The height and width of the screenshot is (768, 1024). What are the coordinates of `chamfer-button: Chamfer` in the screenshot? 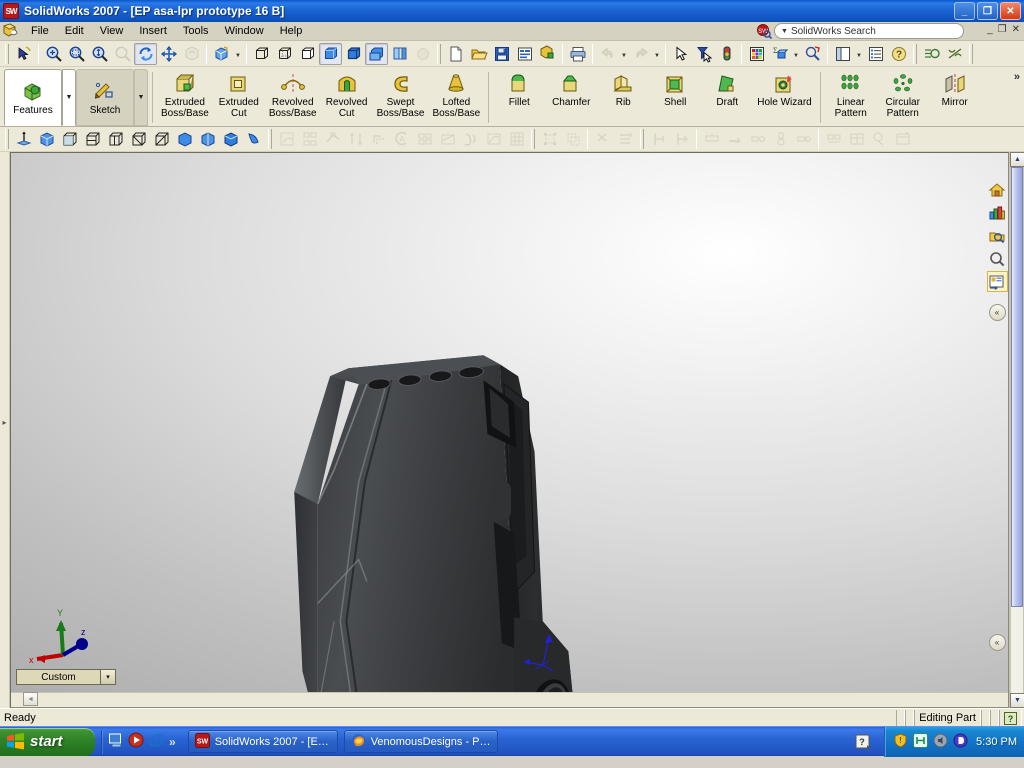 It's located at (571, 97).